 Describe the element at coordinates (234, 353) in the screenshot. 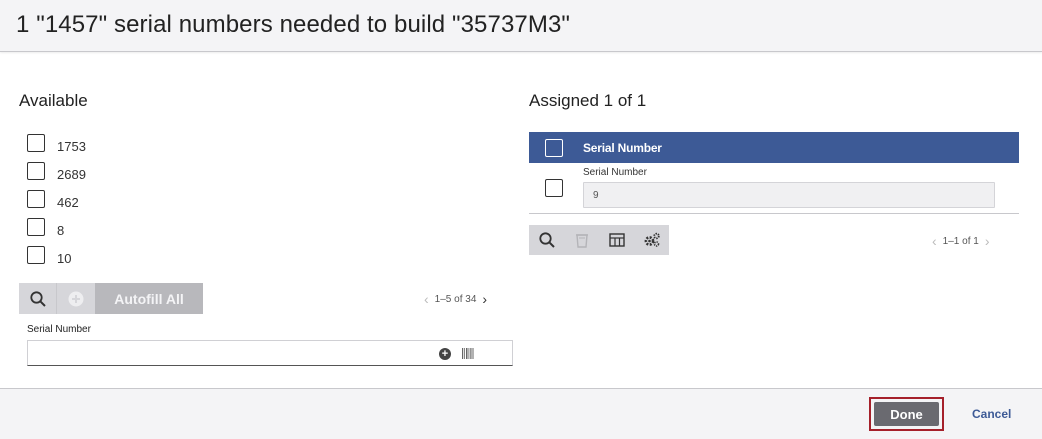

I see `serial-number-input` at that location.